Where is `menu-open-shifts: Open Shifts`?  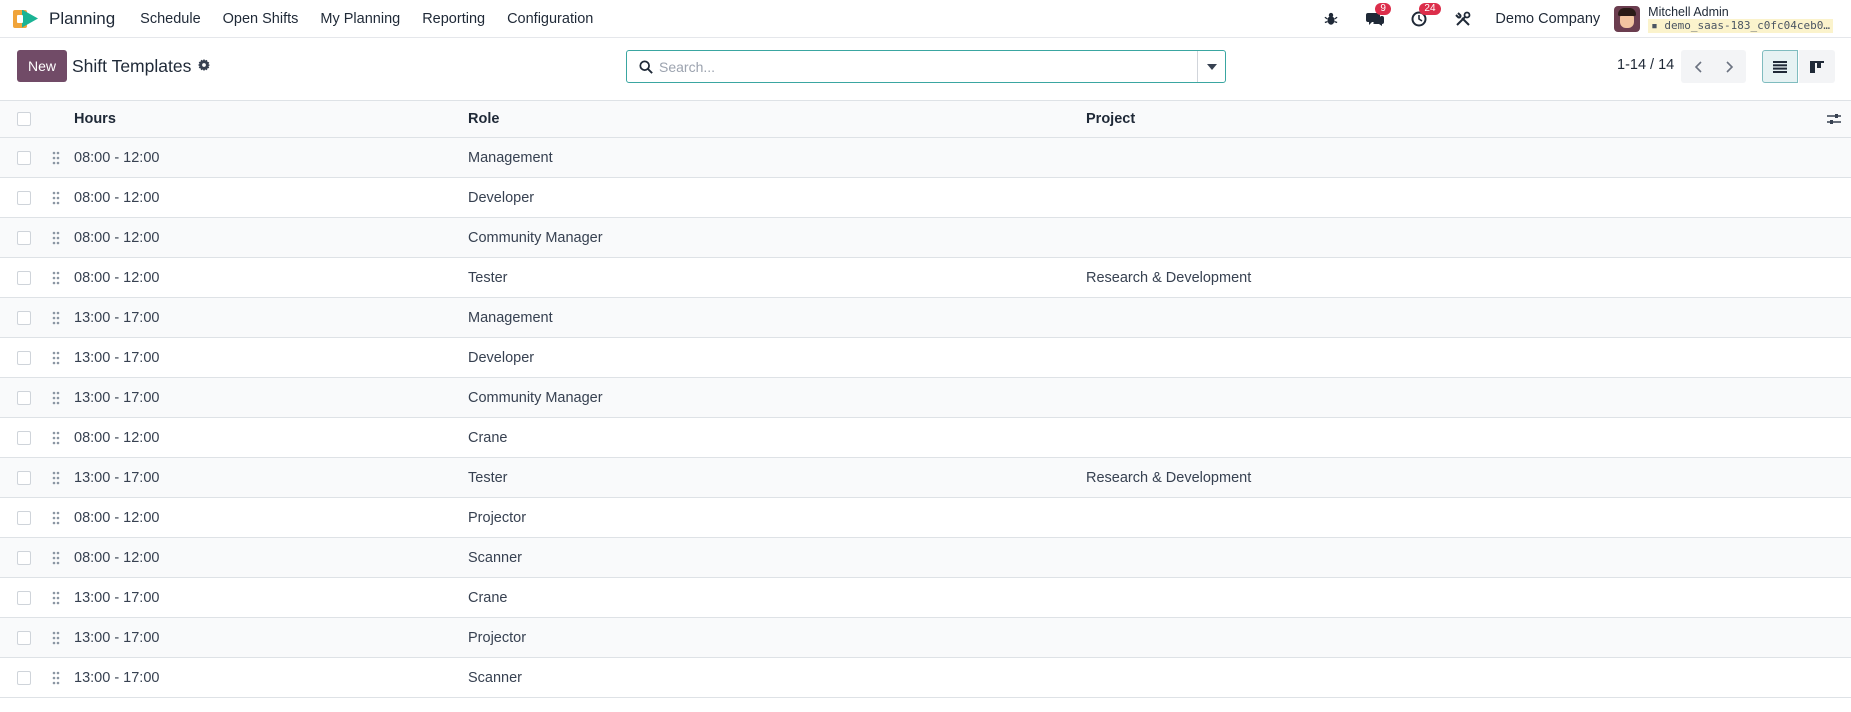
menu-open-shifts: Open Shifts is located at coordinates (261, 19).